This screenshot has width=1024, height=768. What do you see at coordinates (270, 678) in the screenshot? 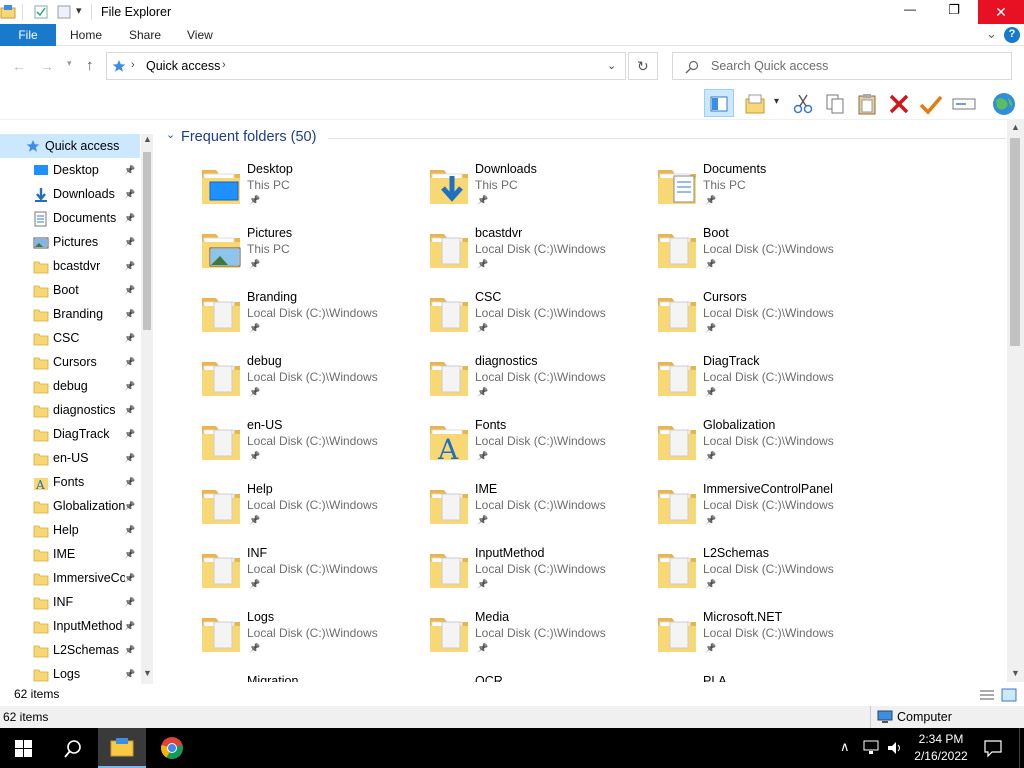
I see `folder-tile: Migration` at bounding box center [270, 678].